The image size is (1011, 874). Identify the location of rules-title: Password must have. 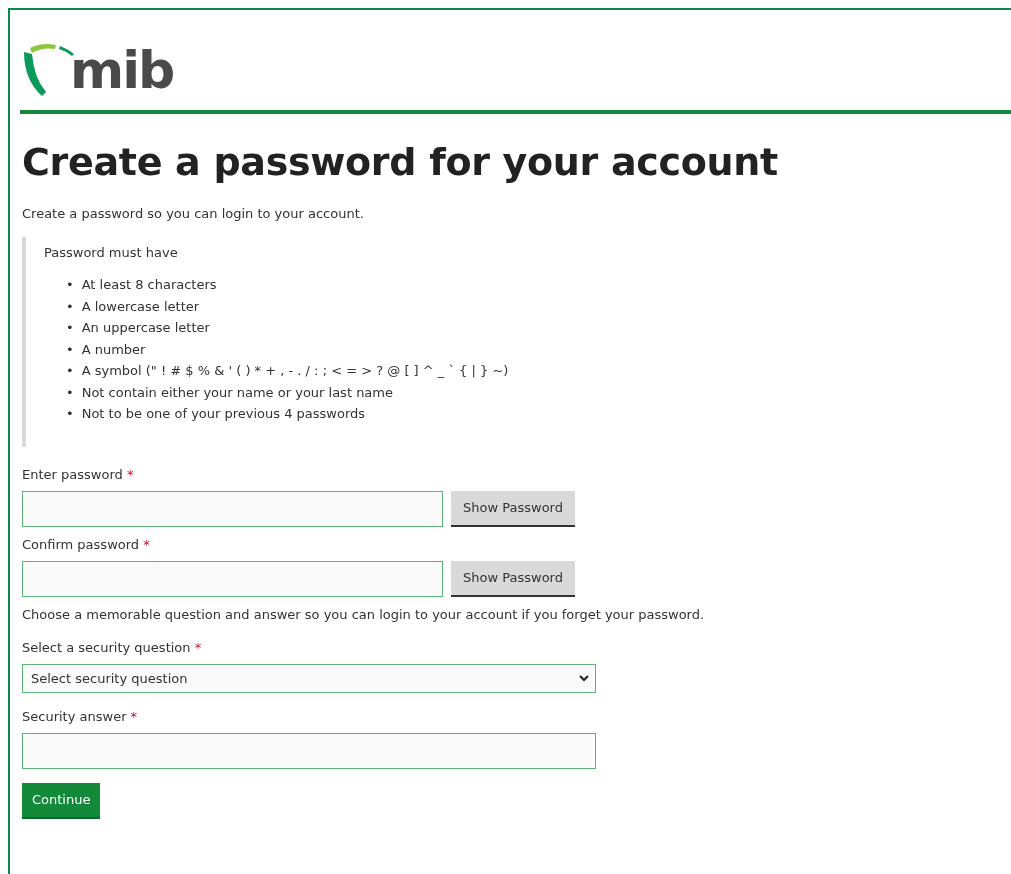
(111, 252).